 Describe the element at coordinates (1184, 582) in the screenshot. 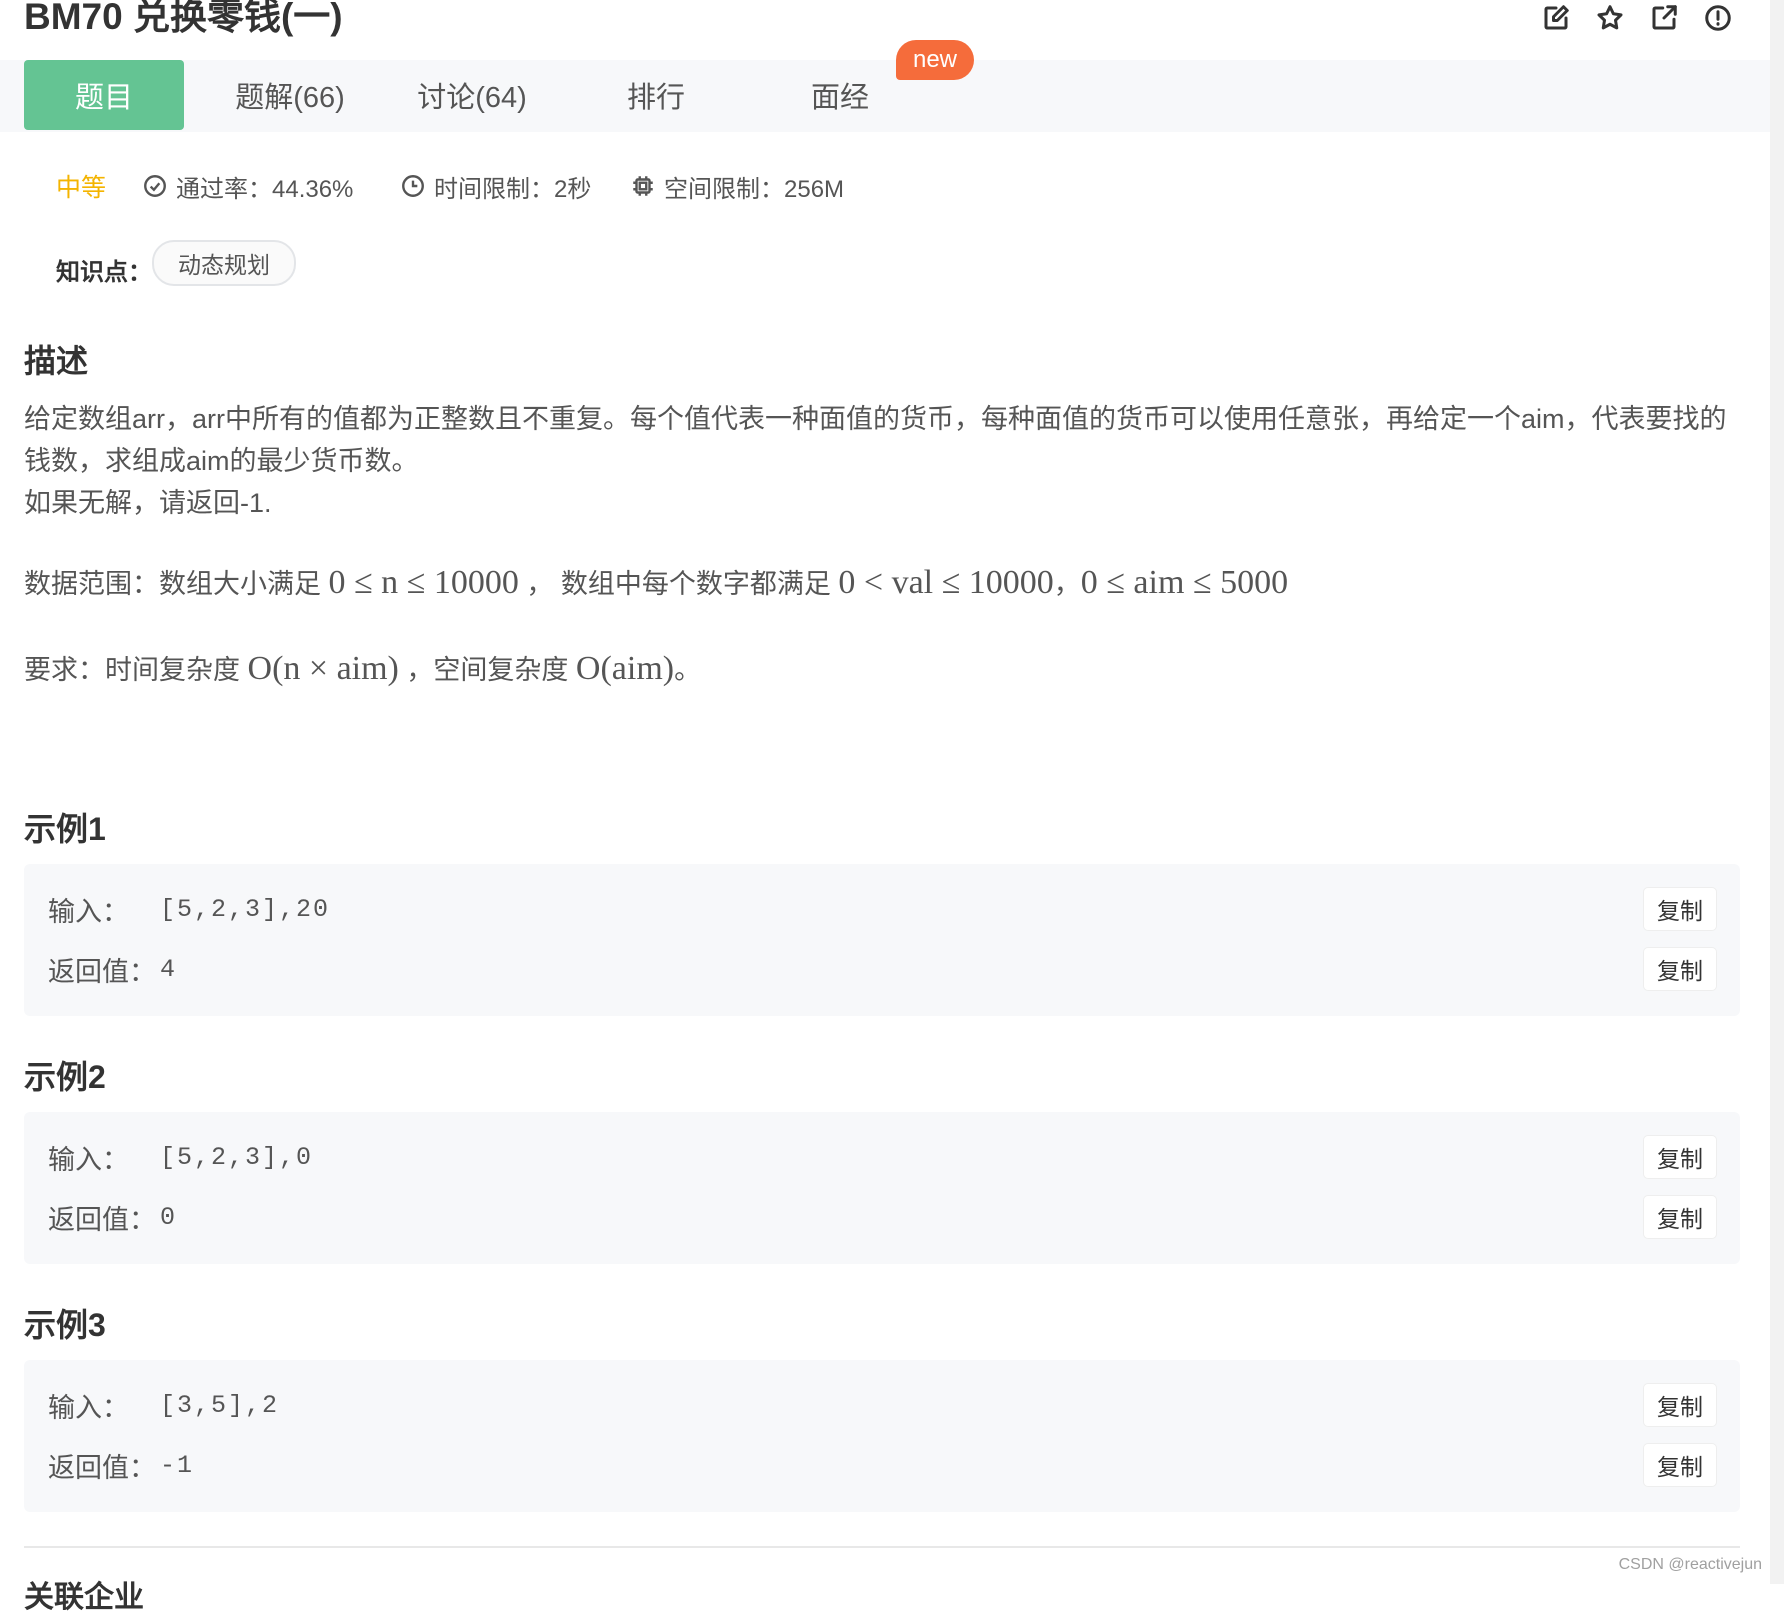

I see `range-expression-aim: 0 ≤ aim ≤ 5000` at that location.